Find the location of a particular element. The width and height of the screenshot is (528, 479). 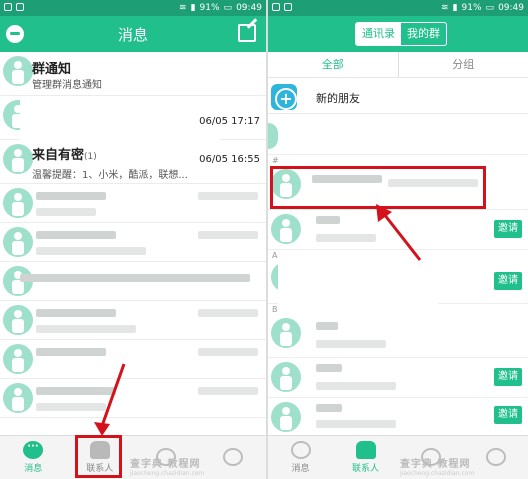

annotation-highlight-box is located at coordinates (98, 456).